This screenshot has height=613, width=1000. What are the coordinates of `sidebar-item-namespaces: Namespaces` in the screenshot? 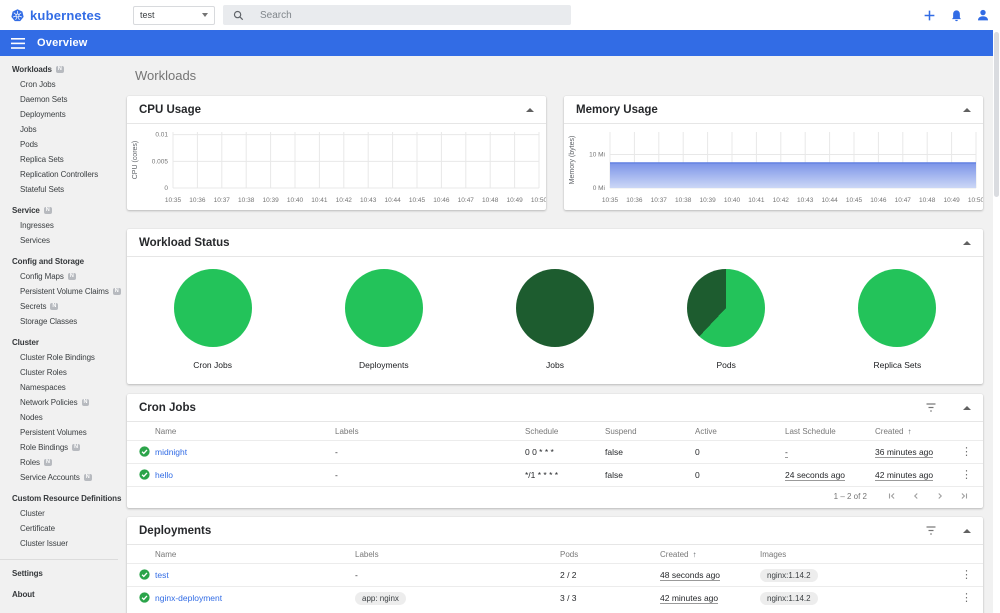 It's located at (59, 387).